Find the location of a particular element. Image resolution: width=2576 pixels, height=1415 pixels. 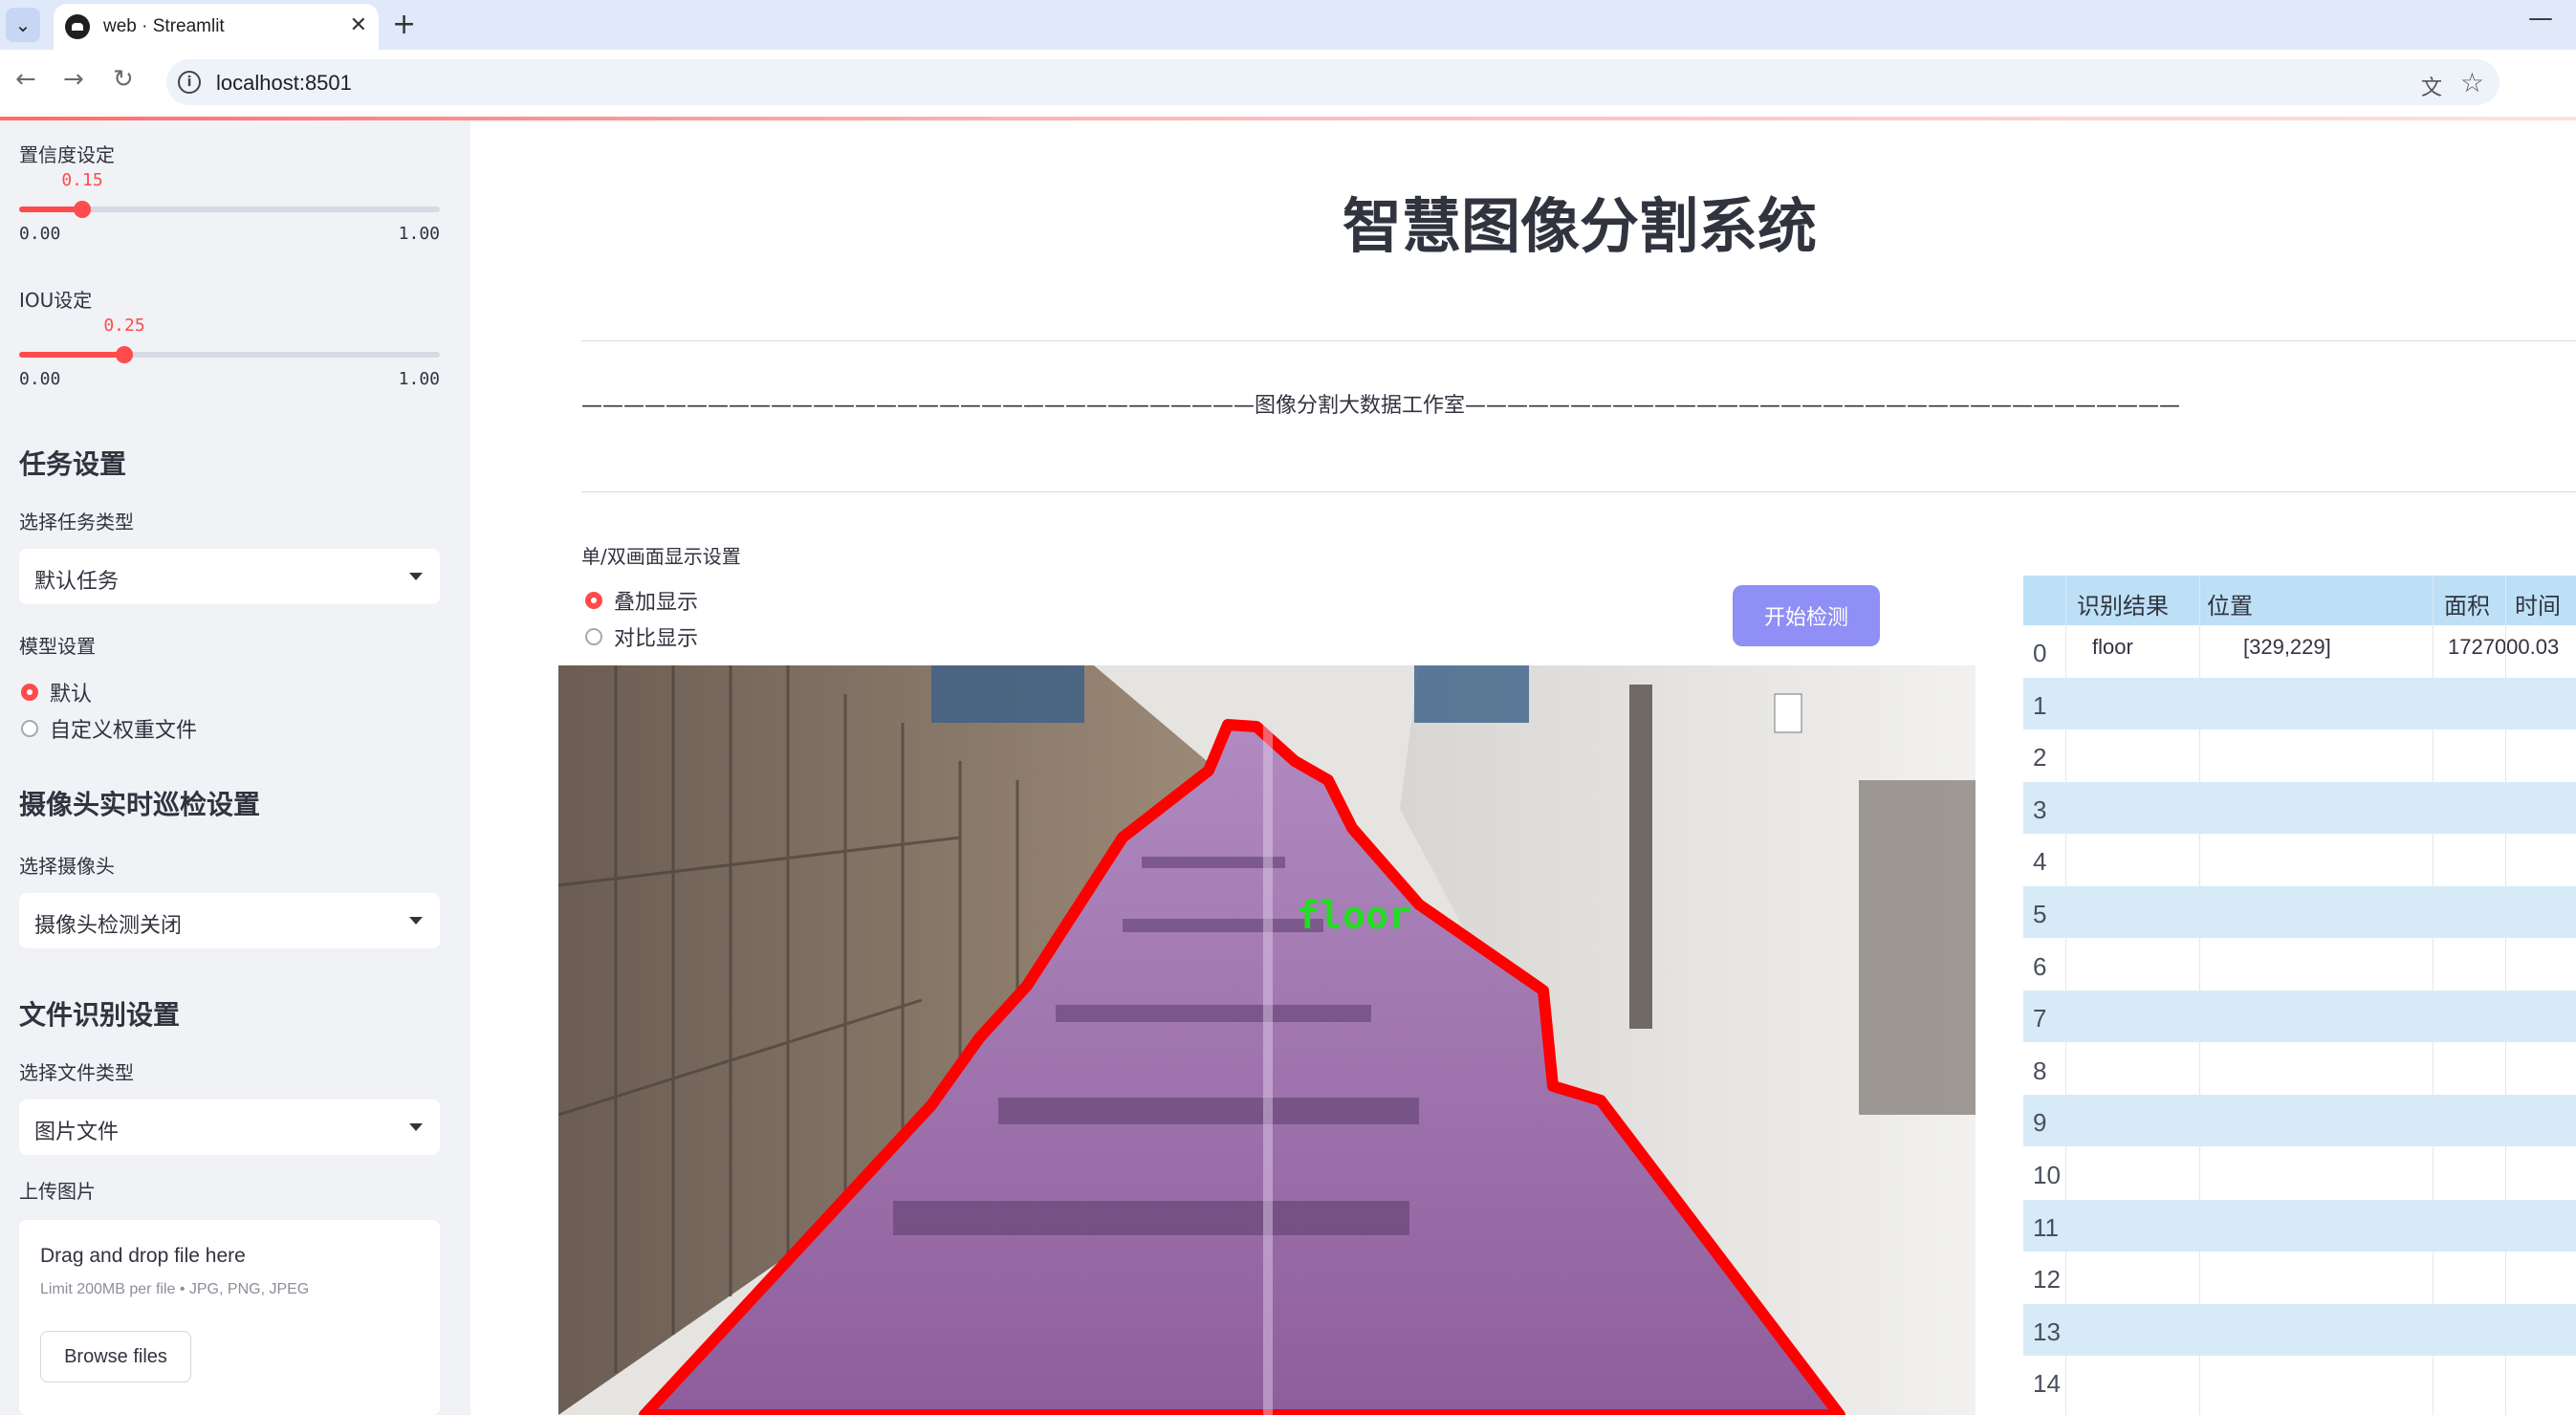

row-index: 5 is located at coordinates (2040, 914).